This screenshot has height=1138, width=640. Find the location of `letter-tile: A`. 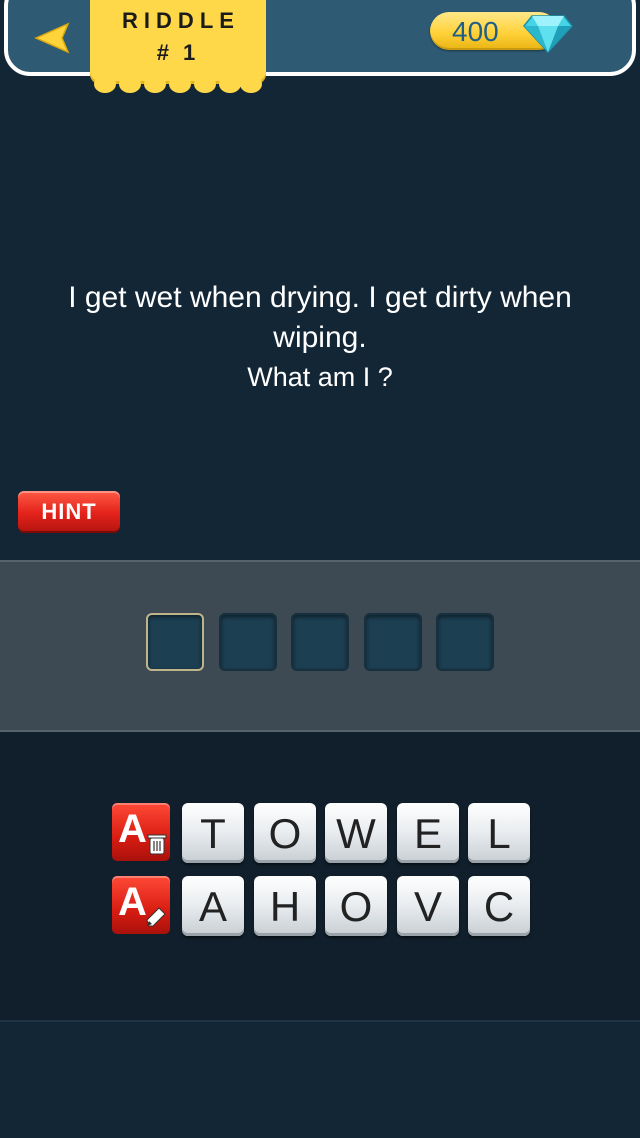

letter-tile: A is located at coordinates (213, 906).